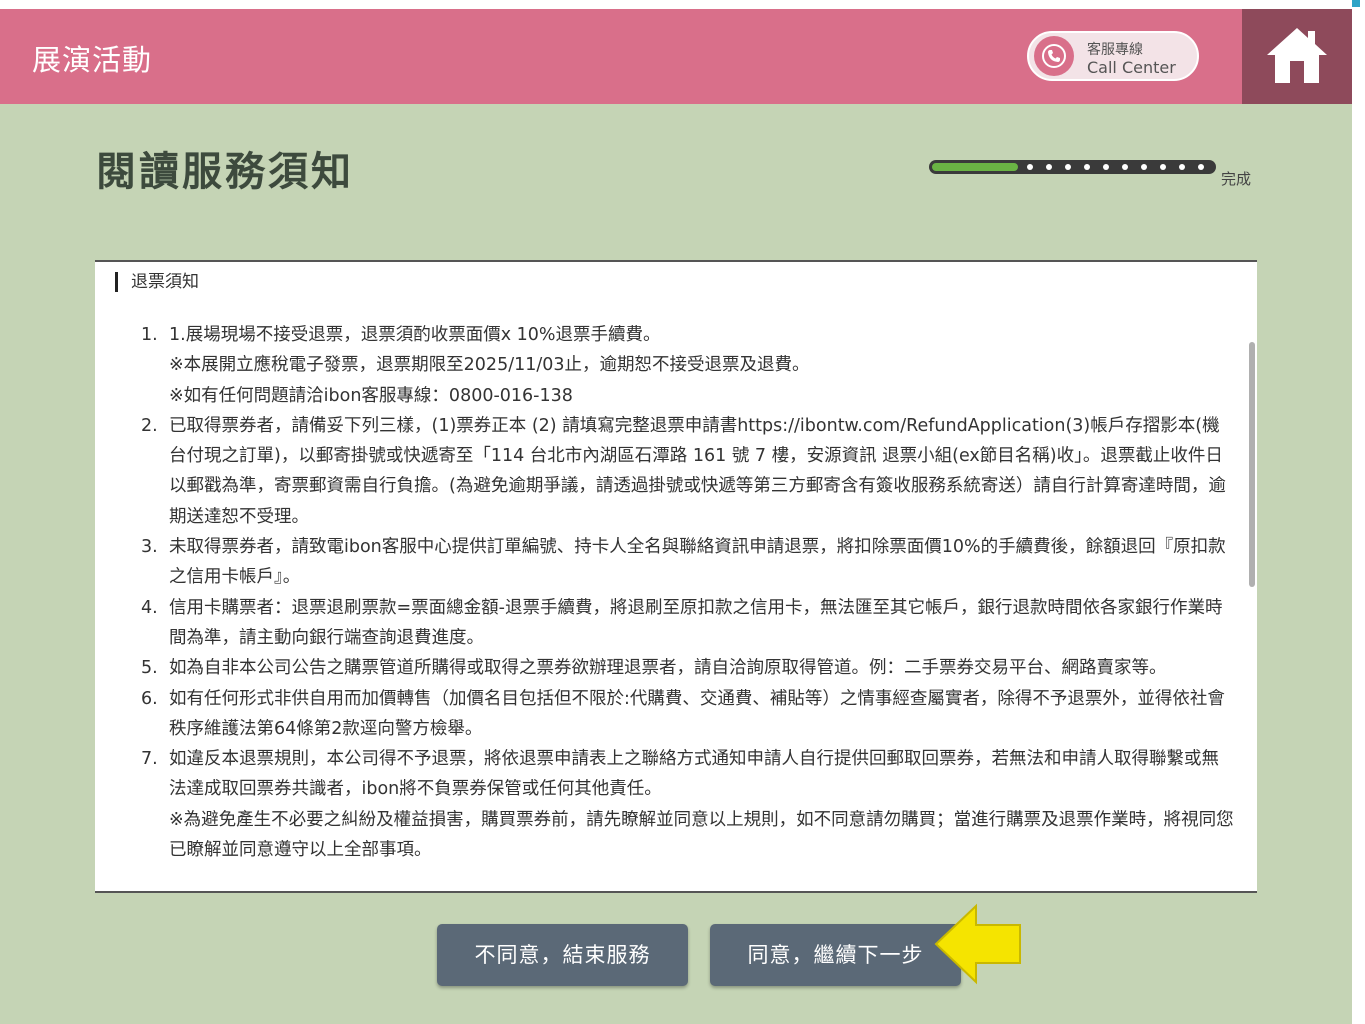 The width and height of the screenshot is (1365, 1024). Describe the element at coordinates (149, 607) in the screenshot. I see `notice-item-number: 4.` at that location.